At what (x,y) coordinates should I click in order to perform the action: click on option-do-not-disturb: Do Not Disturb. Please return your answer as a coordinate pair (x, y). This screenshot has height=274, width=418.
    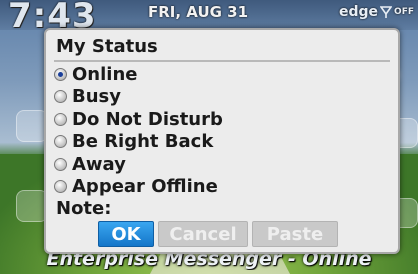
    Looking at the image, I should click on (138, 119).